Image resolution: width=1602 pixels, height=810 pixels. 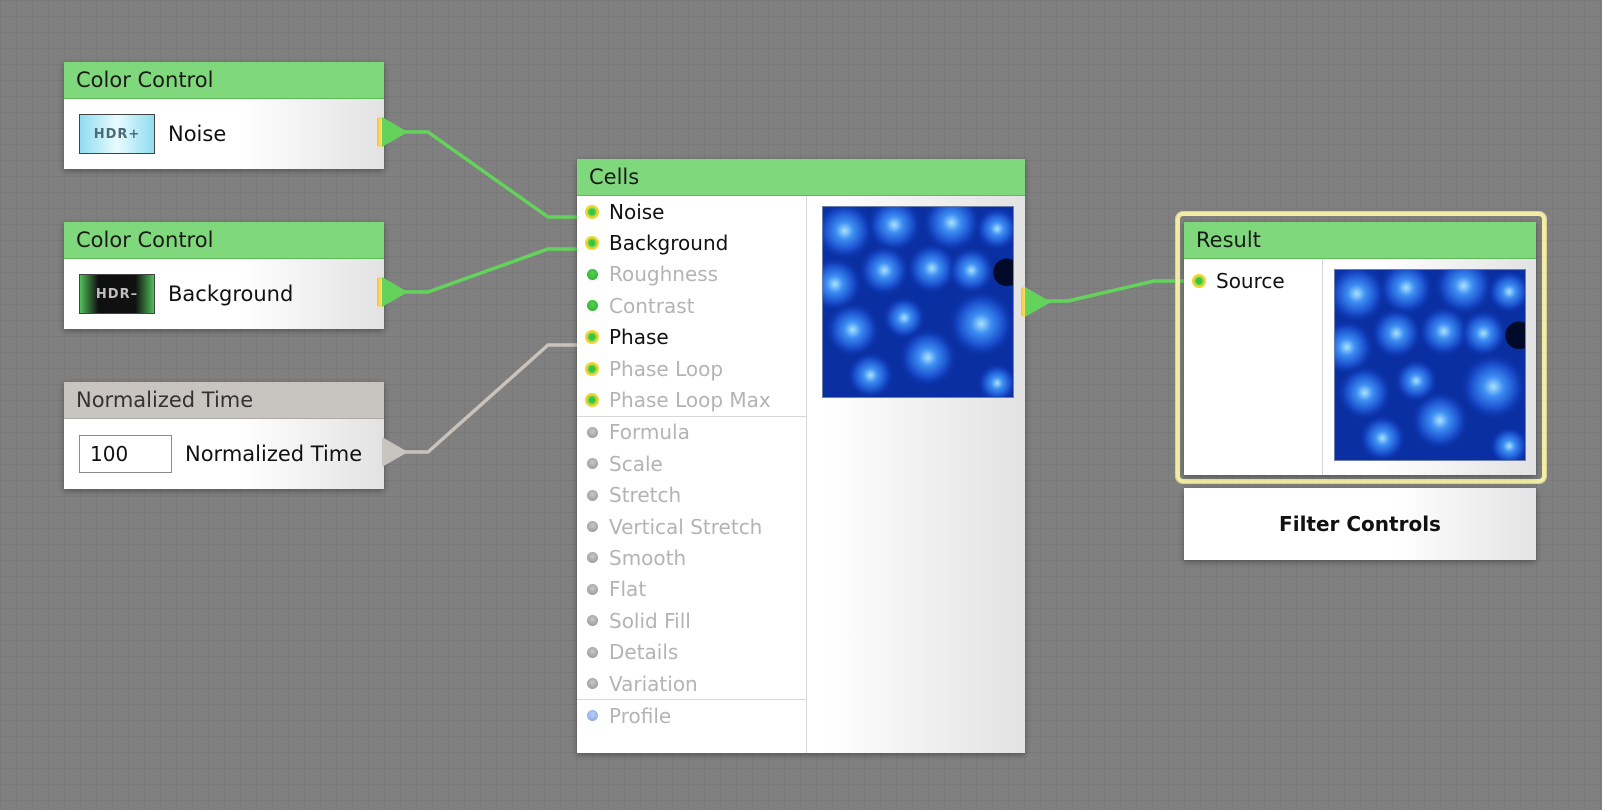 What do you see at coordinates (495, 174) in the screenshot?
I see `wire-noise` at bounding box center [495, 174].